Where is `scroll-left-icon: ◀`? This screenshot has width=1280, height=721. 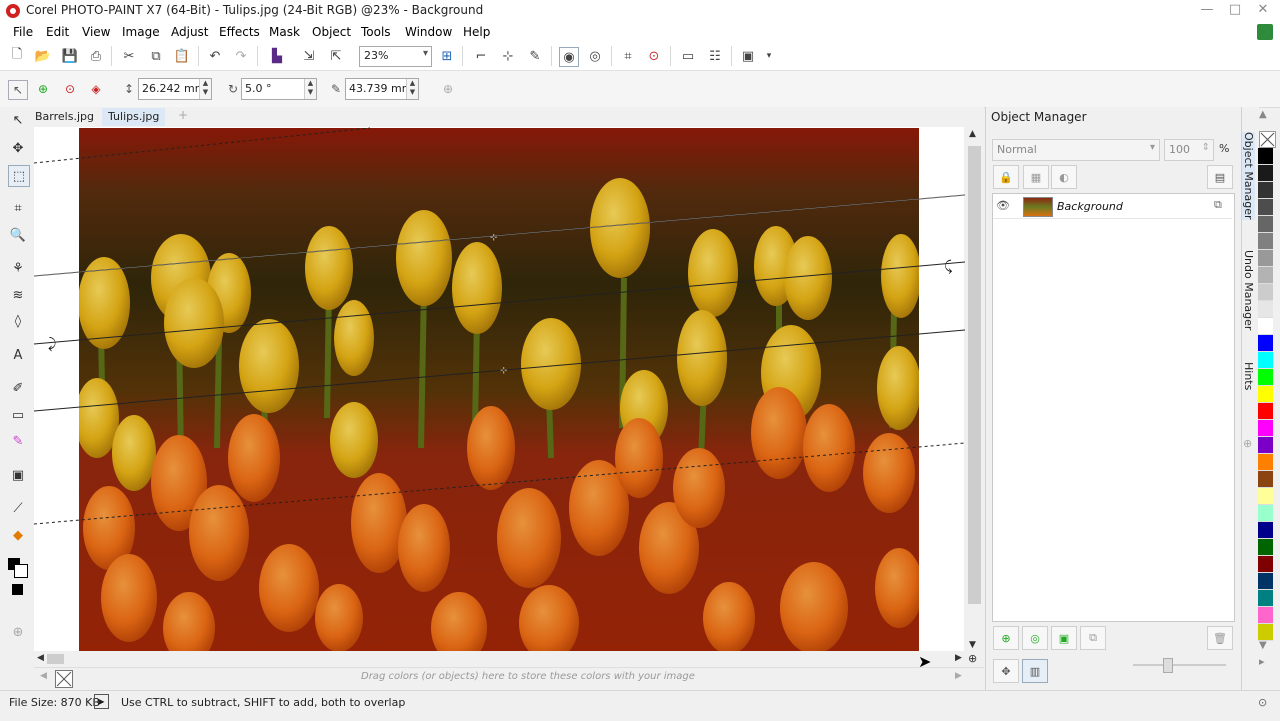
scroll-left-icon: ◀ is located at coordinates (40, 658).